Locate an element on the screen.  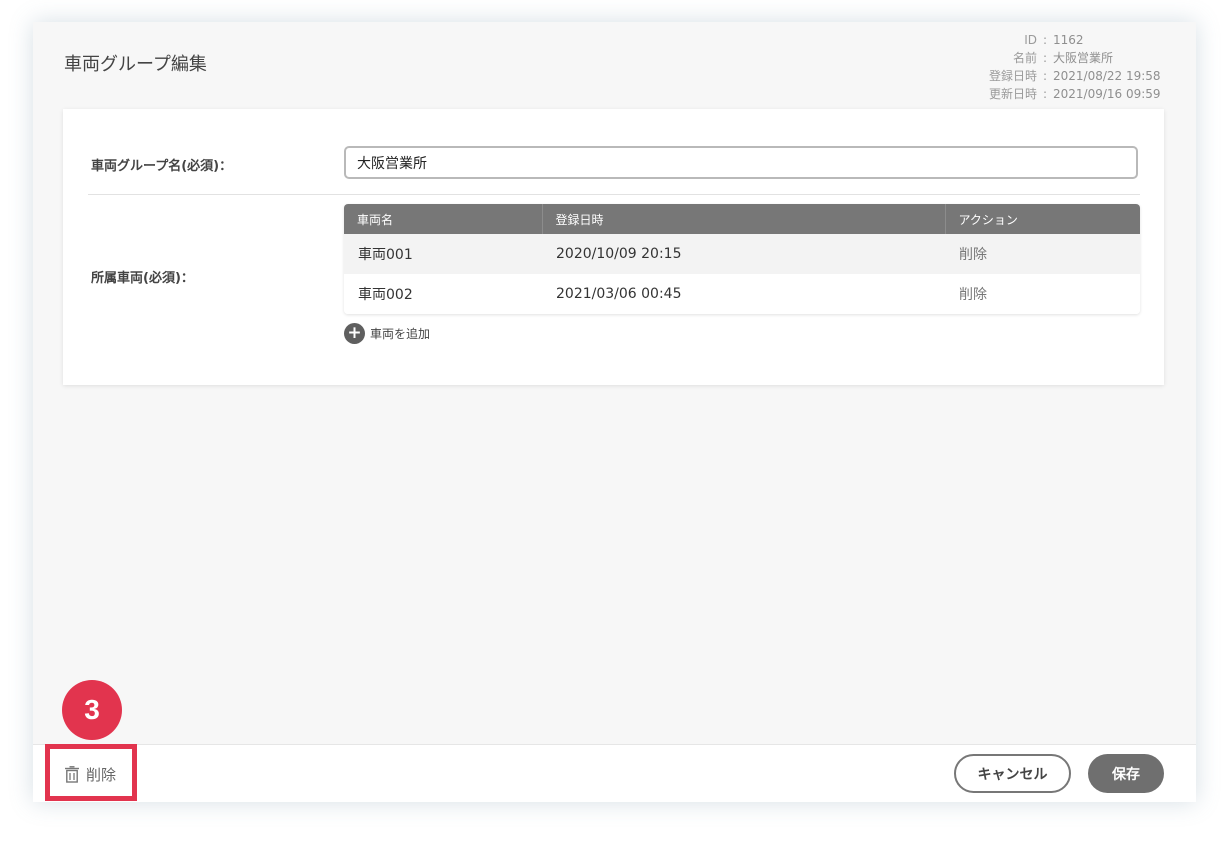
meta-id: ID : 1162 is located at coordinates (1076, 40).